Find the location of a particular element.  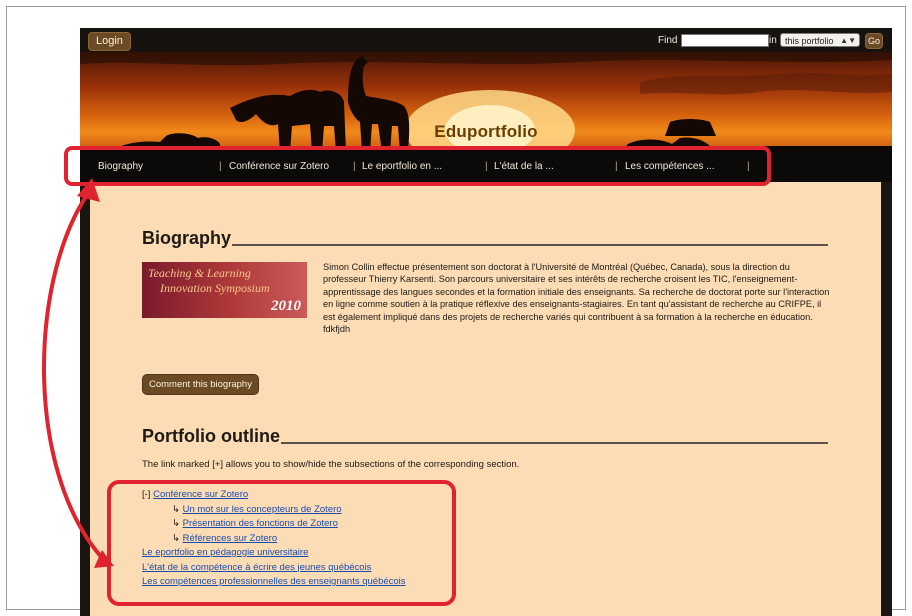

search-scope-select: this portfolio ▲▼ is located at coordinates (820, 40).